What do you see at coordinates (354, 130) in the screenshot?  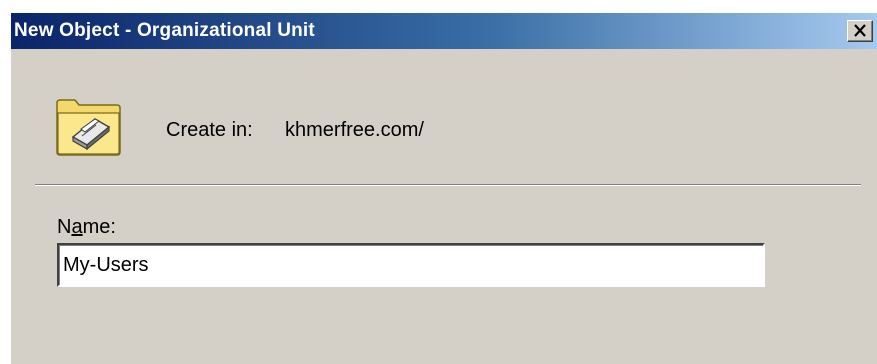 I see `create-in-path: khmerfree.com/` at bounding box center [354, 130].